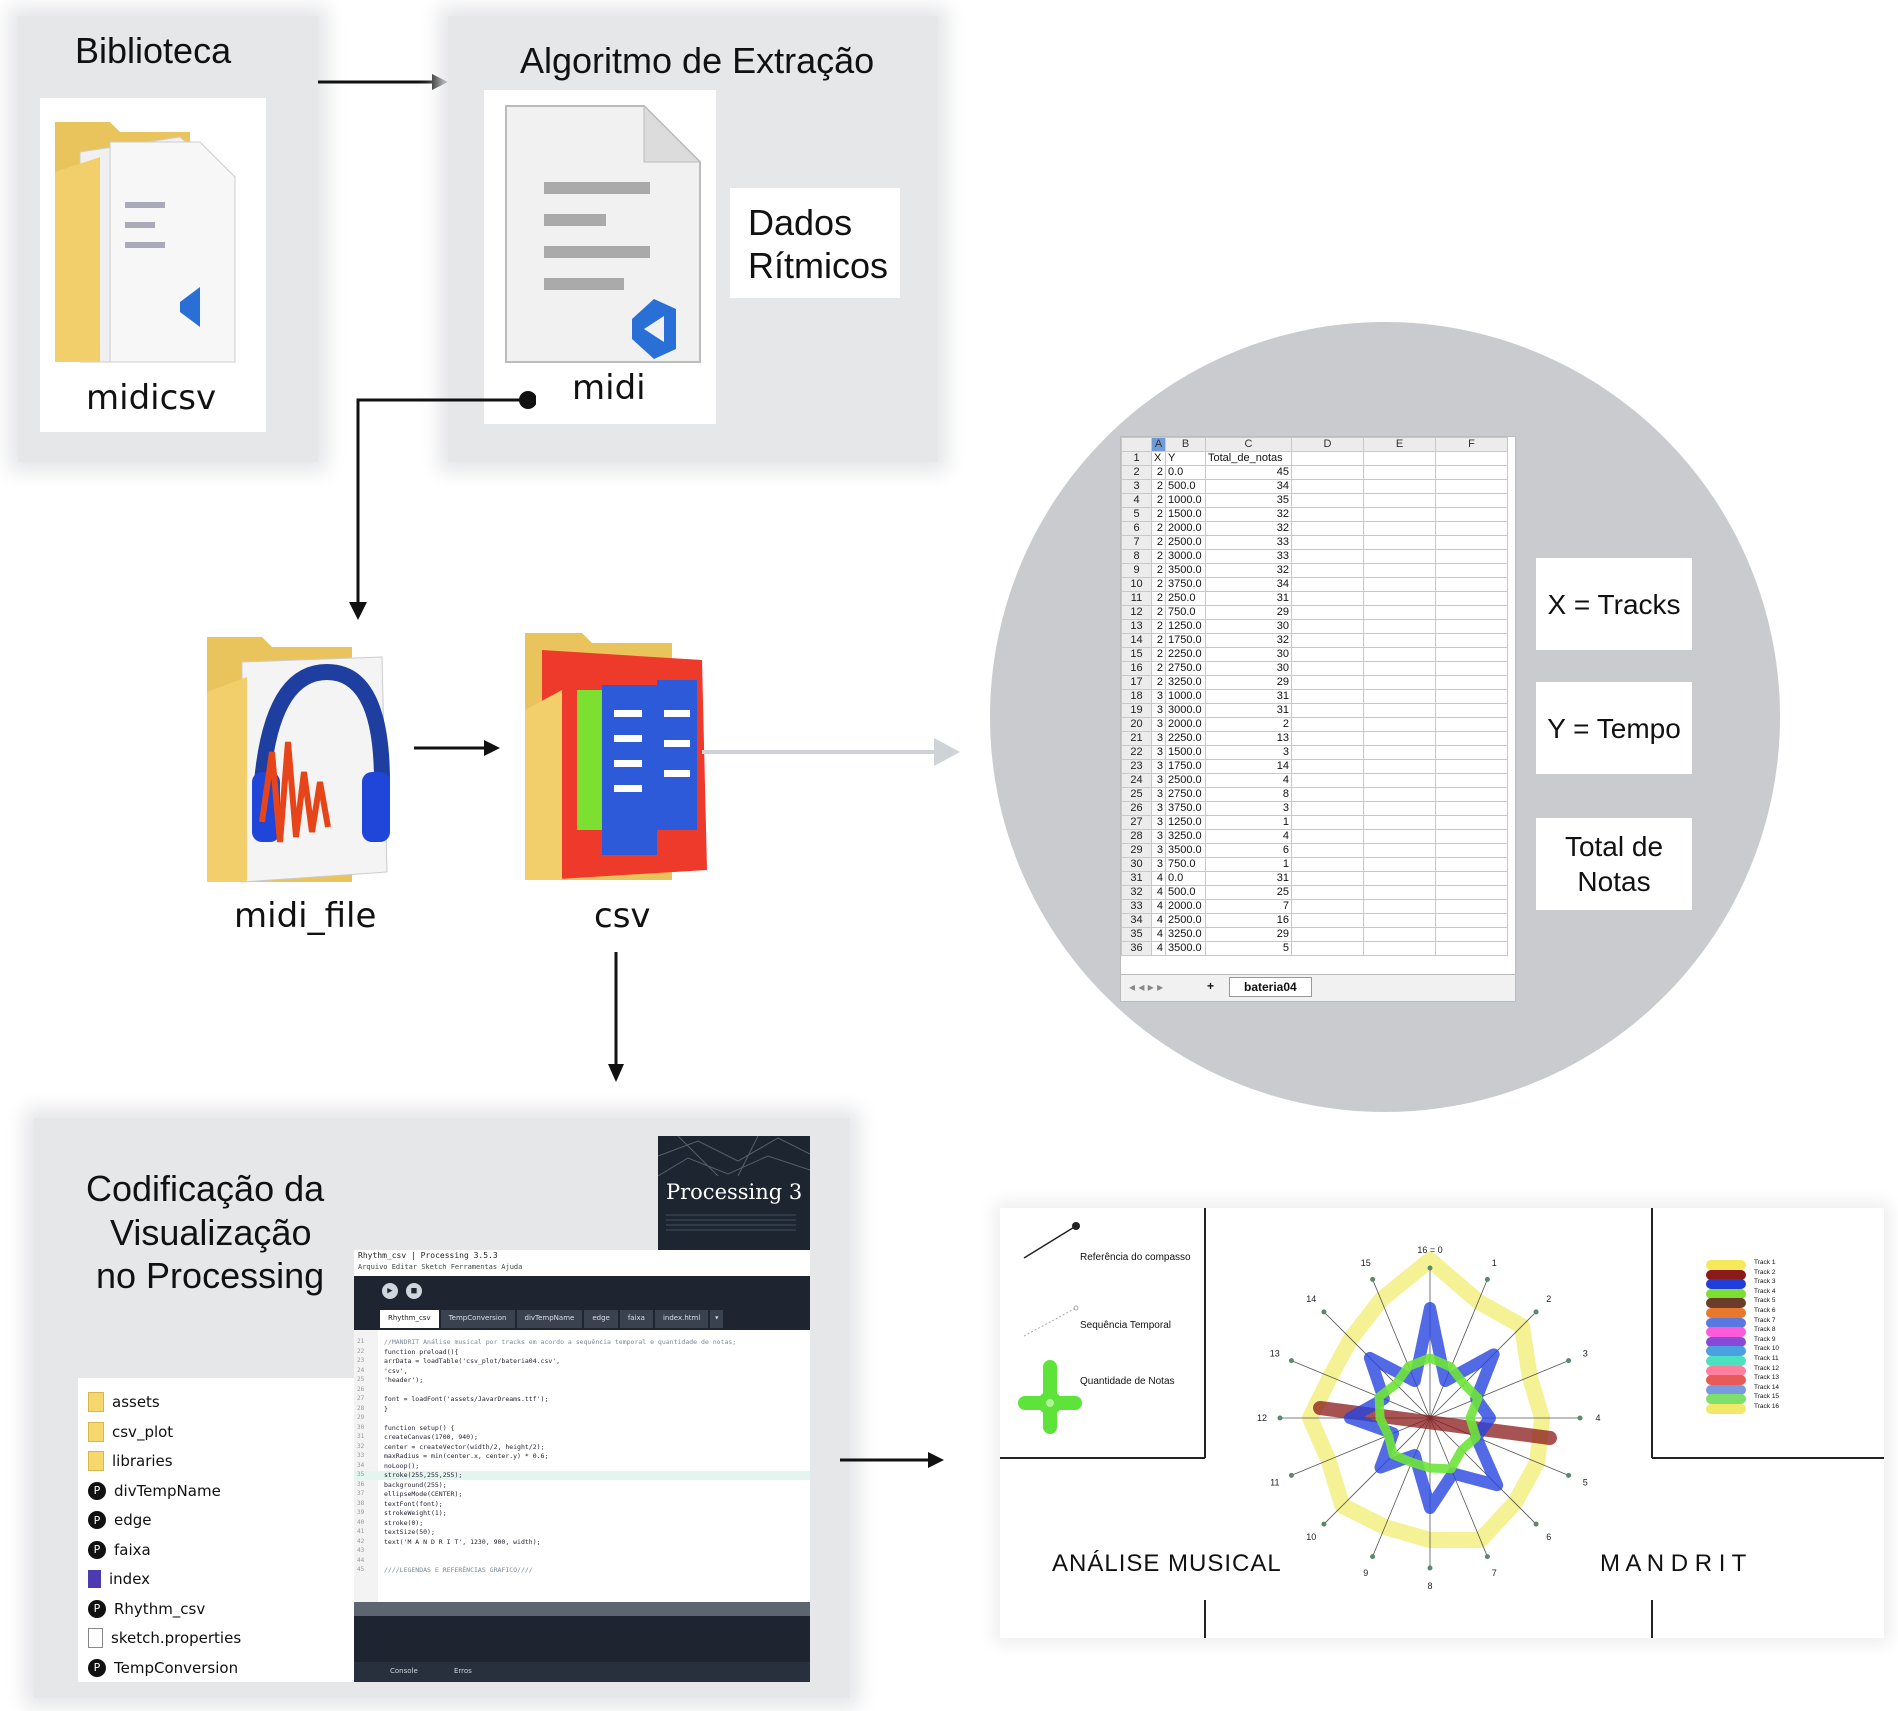  Describe the element at coordinates (1248, 850) in the screenshot. I see `cell-total: 6` at that location.